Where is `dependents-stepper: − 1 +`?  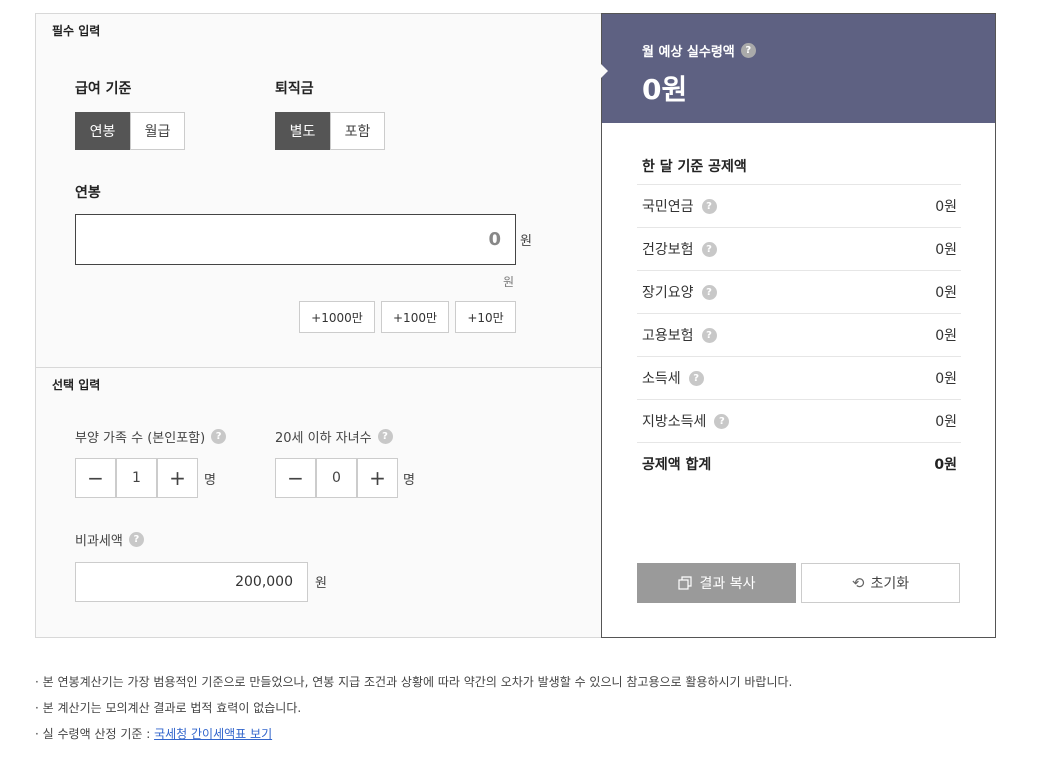 dependents-stepper: − 1 + is located at coordinates (136, 478).